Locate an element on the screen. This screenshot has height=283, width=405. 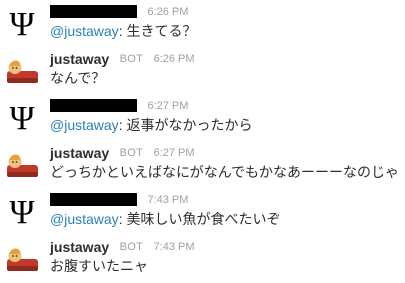
message-header: 6:27 PM is located at coordinates (119, 106).